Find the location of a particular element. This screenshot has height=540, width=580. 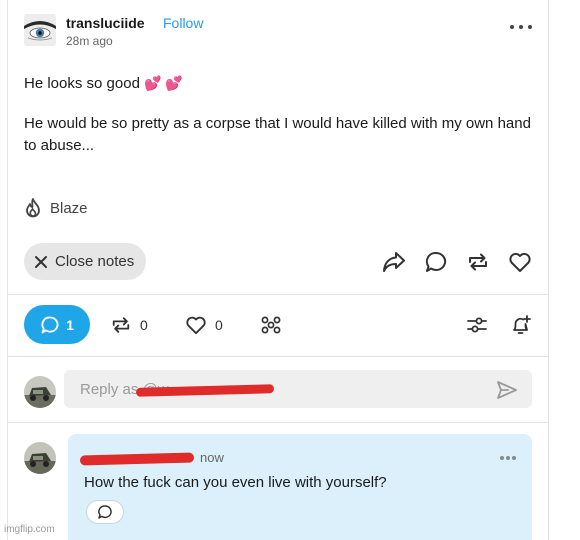

tab-community is located at coordinates (271, 324).